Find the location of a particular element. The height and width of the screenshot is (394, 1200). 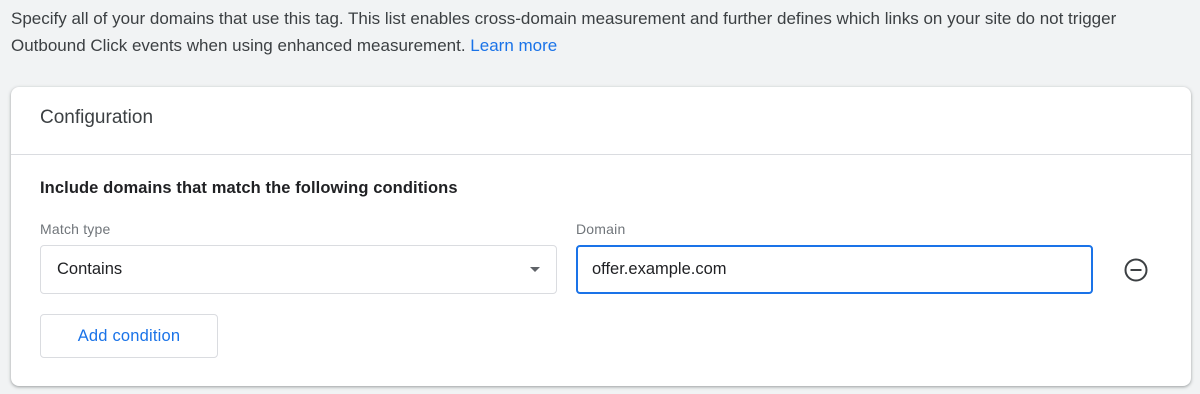

domain-label: Domain is located at coordinates (601, 229).